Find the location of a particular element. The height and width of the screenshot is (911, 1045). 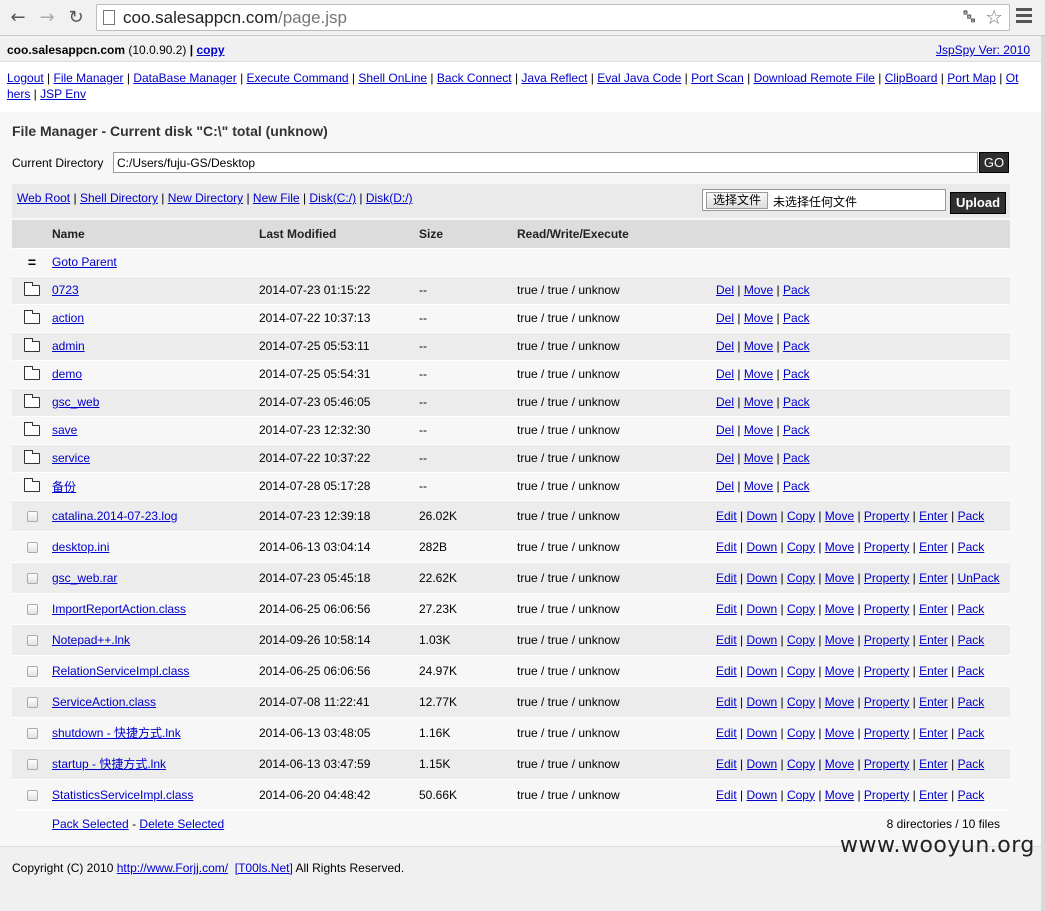

directory-name-link: gsc_web is located at coordinates (75, 402).